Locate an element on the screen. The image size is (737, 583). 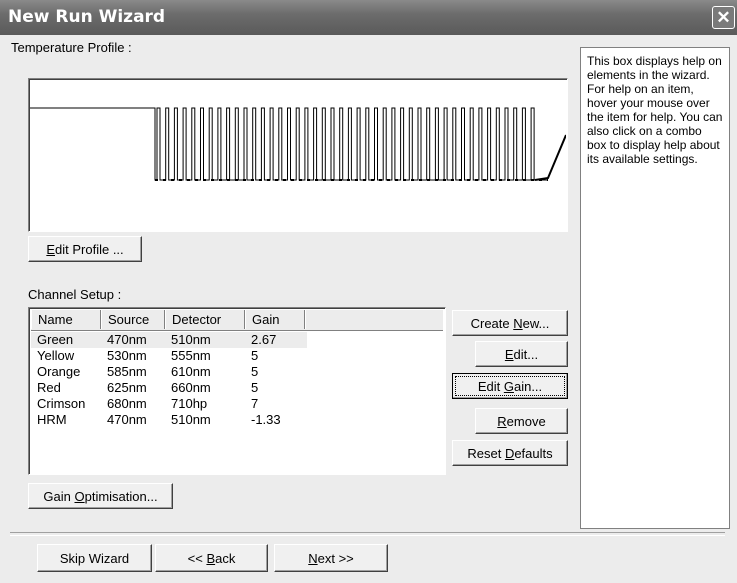
table-row: Green 470nm 510nm 2.67 is located at coordinates (169, 340).